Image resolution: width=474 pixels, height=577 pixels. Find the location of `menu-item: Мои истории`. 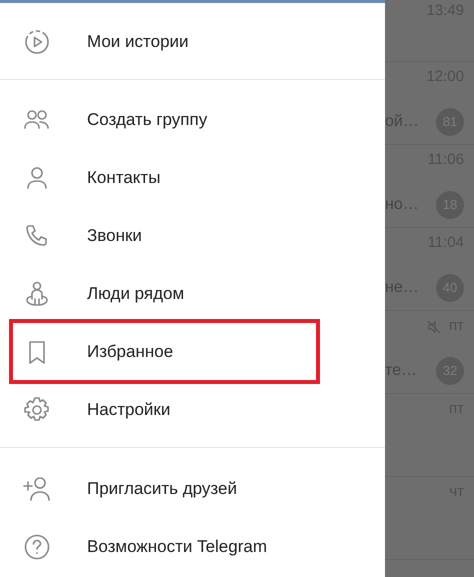

menu-item: Мои истории is located at coordinates (192, 42).